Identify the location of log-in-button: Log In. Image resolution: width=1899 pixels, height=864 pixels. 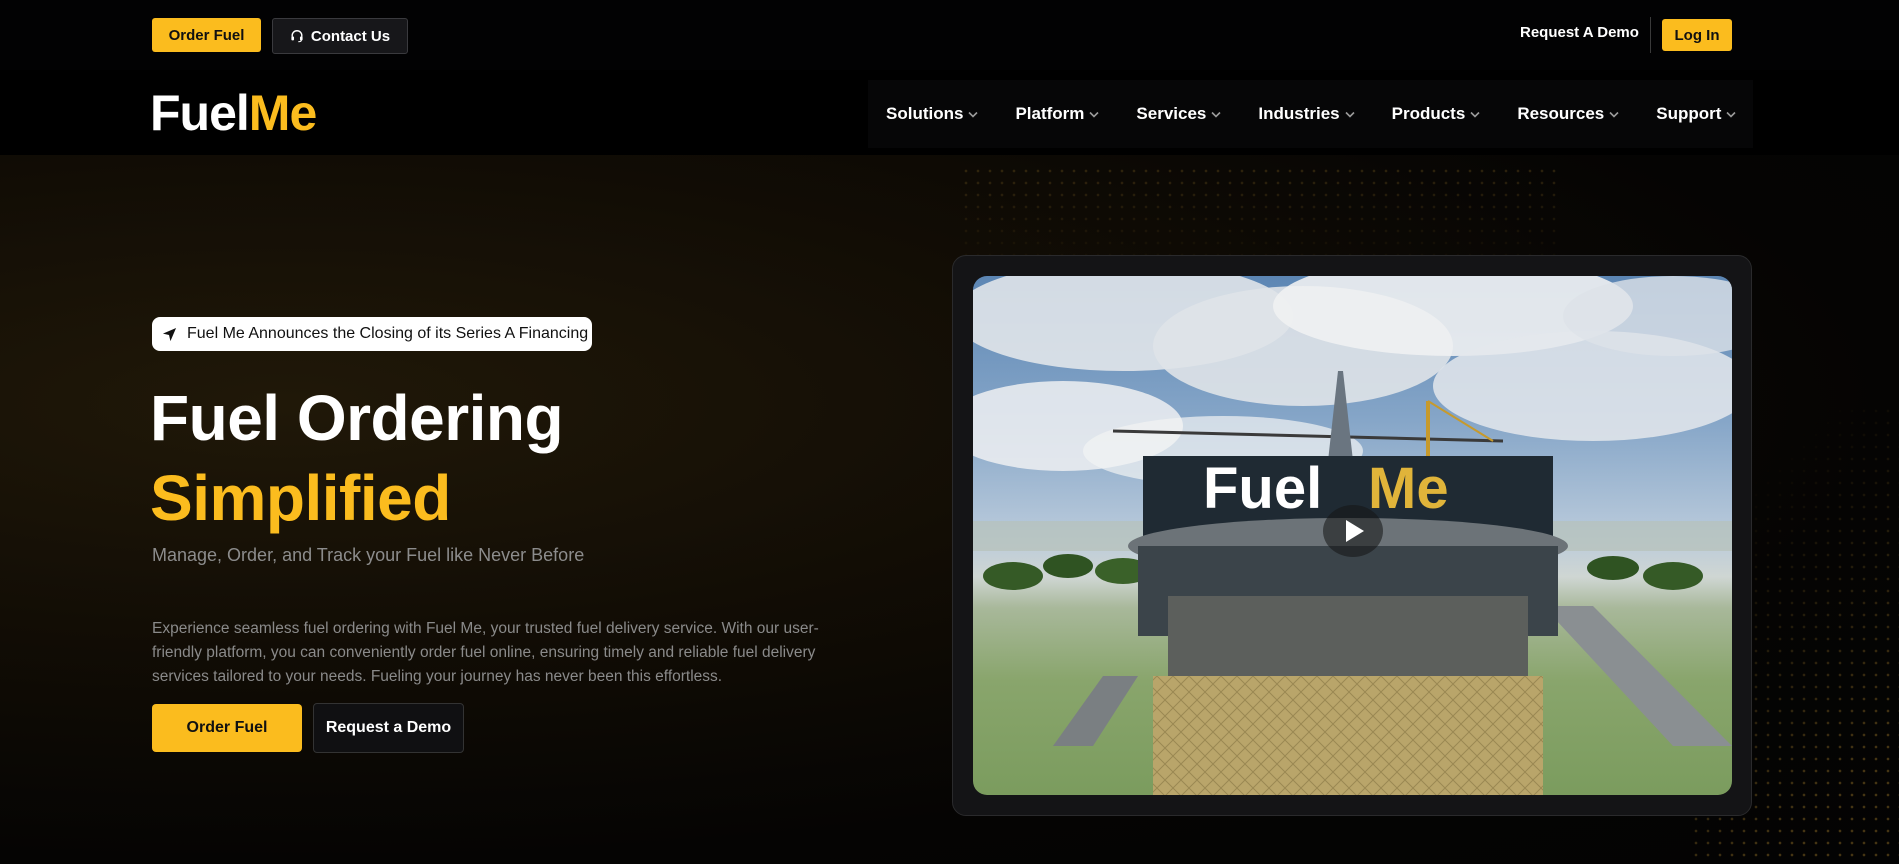
(1697, 35).